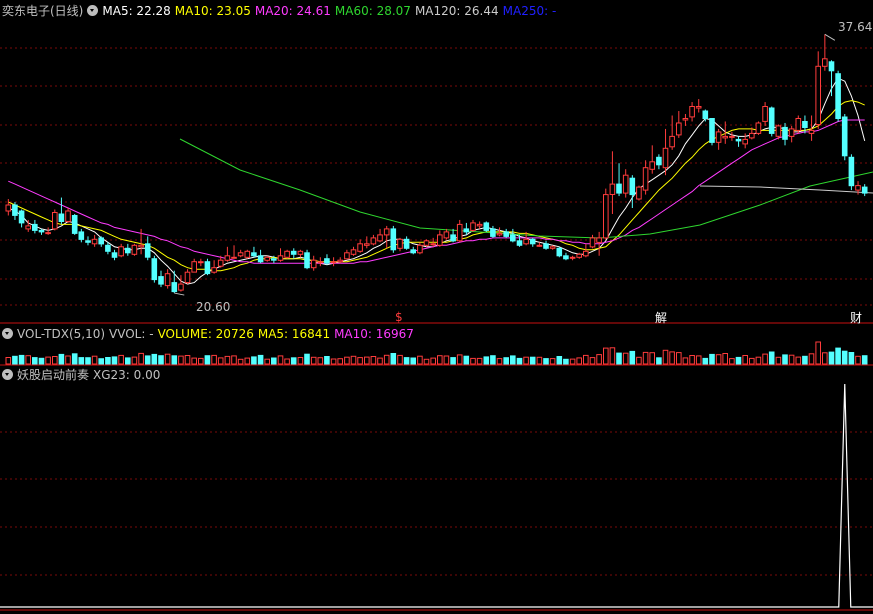 The image size is (873, 614). Describe the element at coordinates (127, 375) in the screenshot. I see `xg-readout: XG23: 0.00` at that location.